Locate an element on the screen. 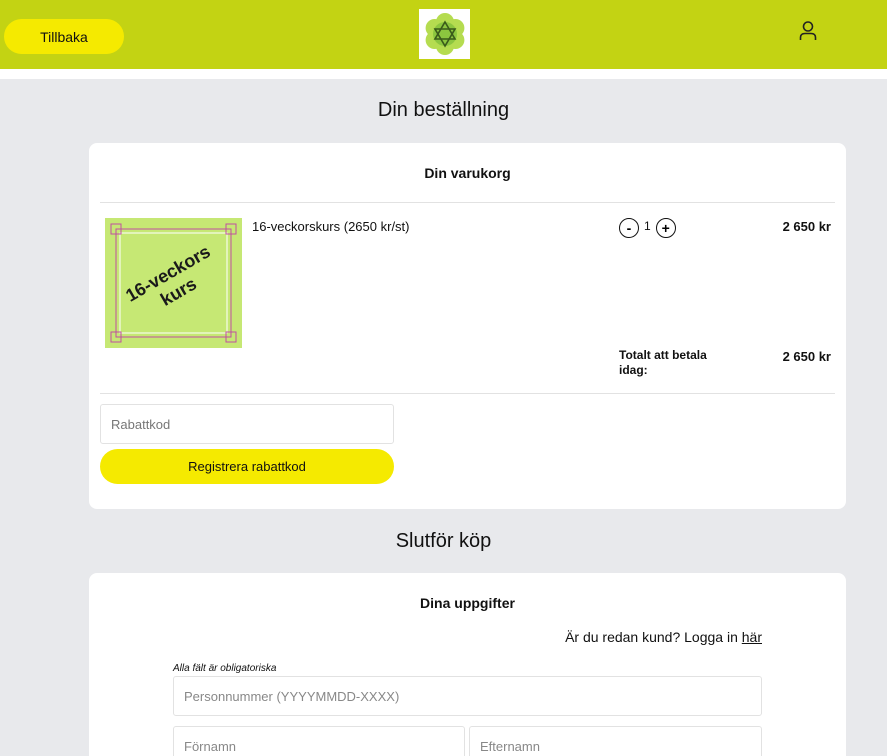 The image size is (887, 756). quantity-stepper: - 1 + is located at coordinates (647, 228).